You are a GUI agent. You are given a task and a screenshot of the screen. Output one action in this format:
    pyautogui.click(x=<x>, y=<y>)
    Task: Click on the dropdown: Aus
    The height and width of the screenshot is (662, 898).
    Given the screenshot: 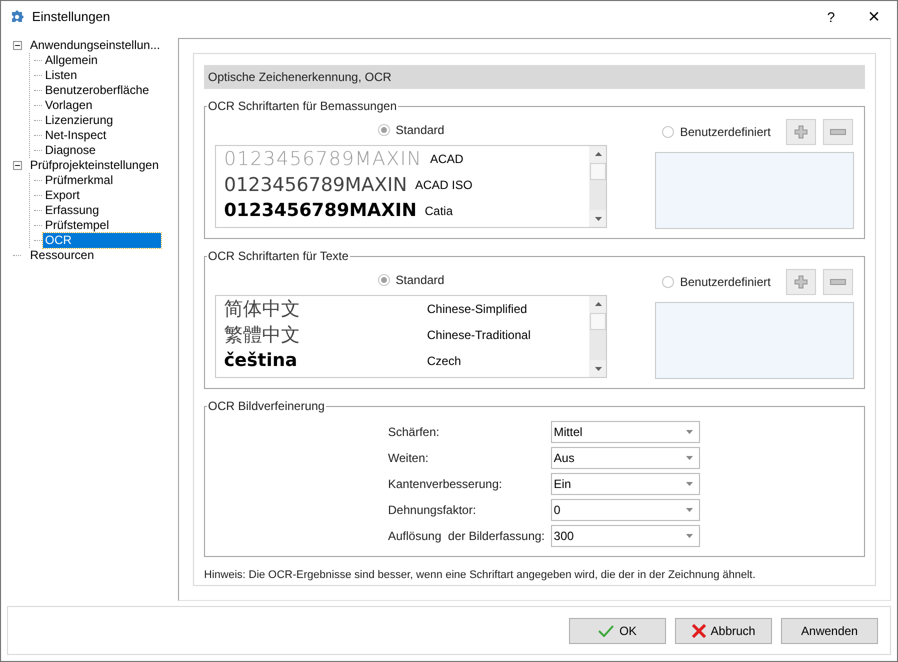 What is the action you would take?
    pyautogui.click(x=625, y=458)
    